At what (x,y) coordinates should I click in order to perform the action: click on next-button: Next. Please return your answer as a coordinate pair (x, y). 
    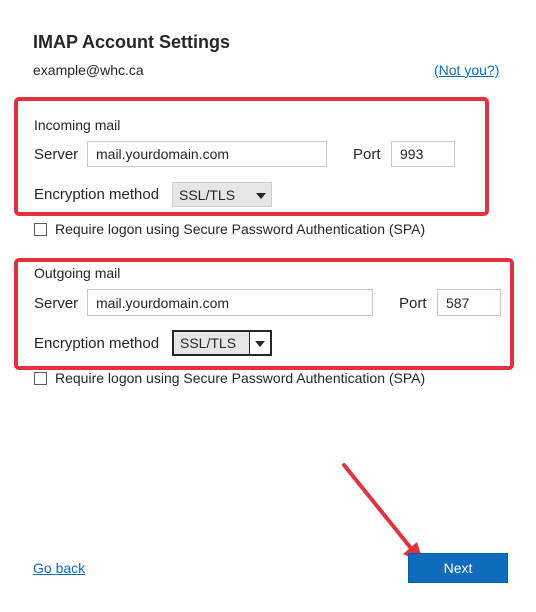
    Looking at the image, I should click on (458, 568).